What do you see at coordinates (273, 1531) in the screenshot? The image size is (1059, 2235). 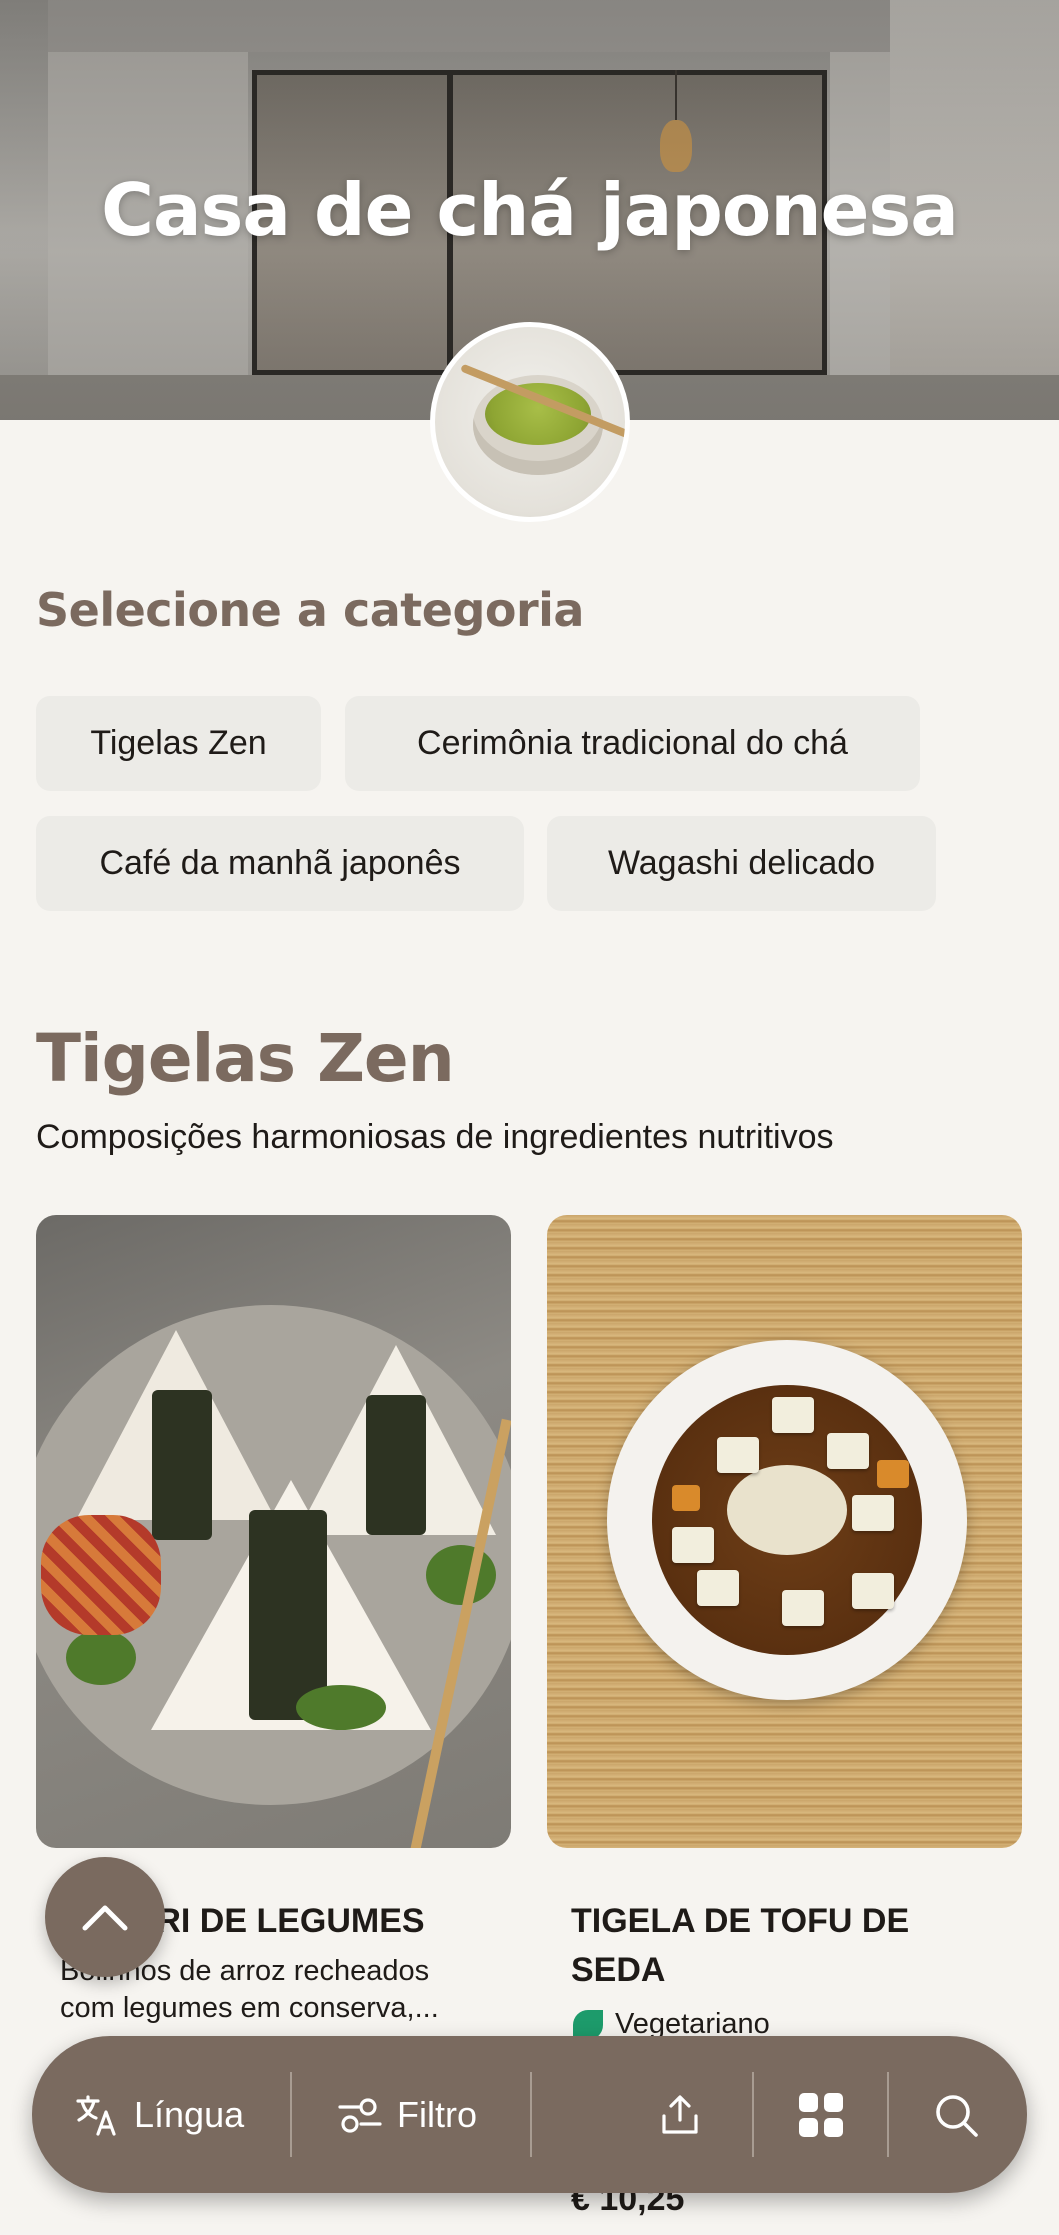 I see `product-image-onigiri` at bounding box center [273, 1531].